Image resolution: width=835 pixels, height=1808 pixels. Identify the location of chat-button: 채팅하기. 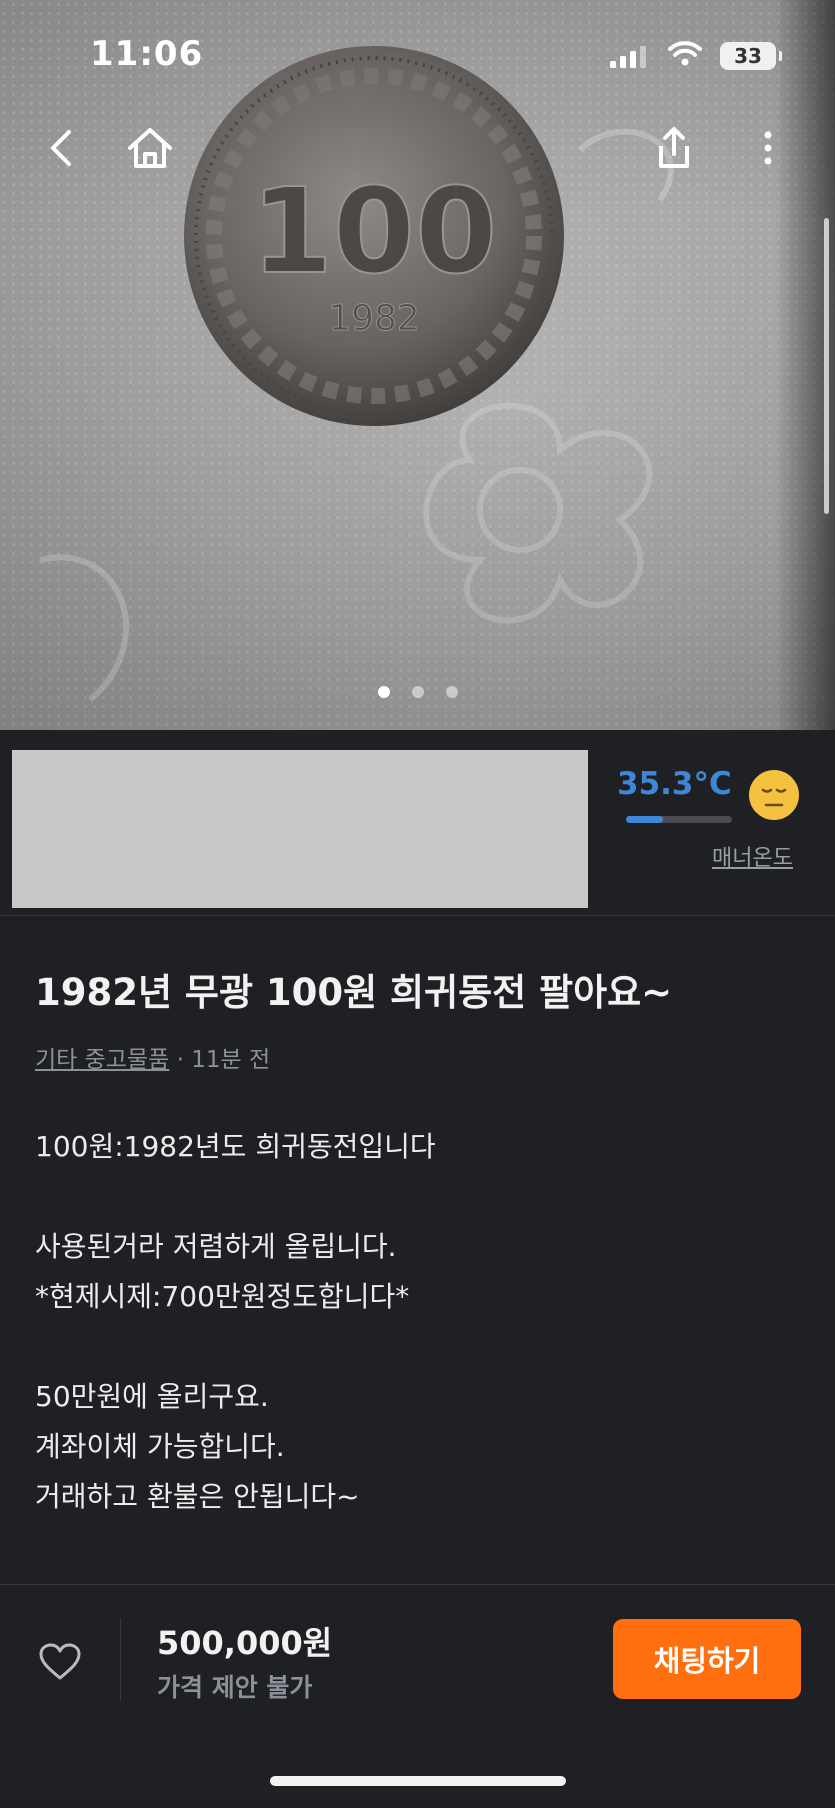
(707, 1659).